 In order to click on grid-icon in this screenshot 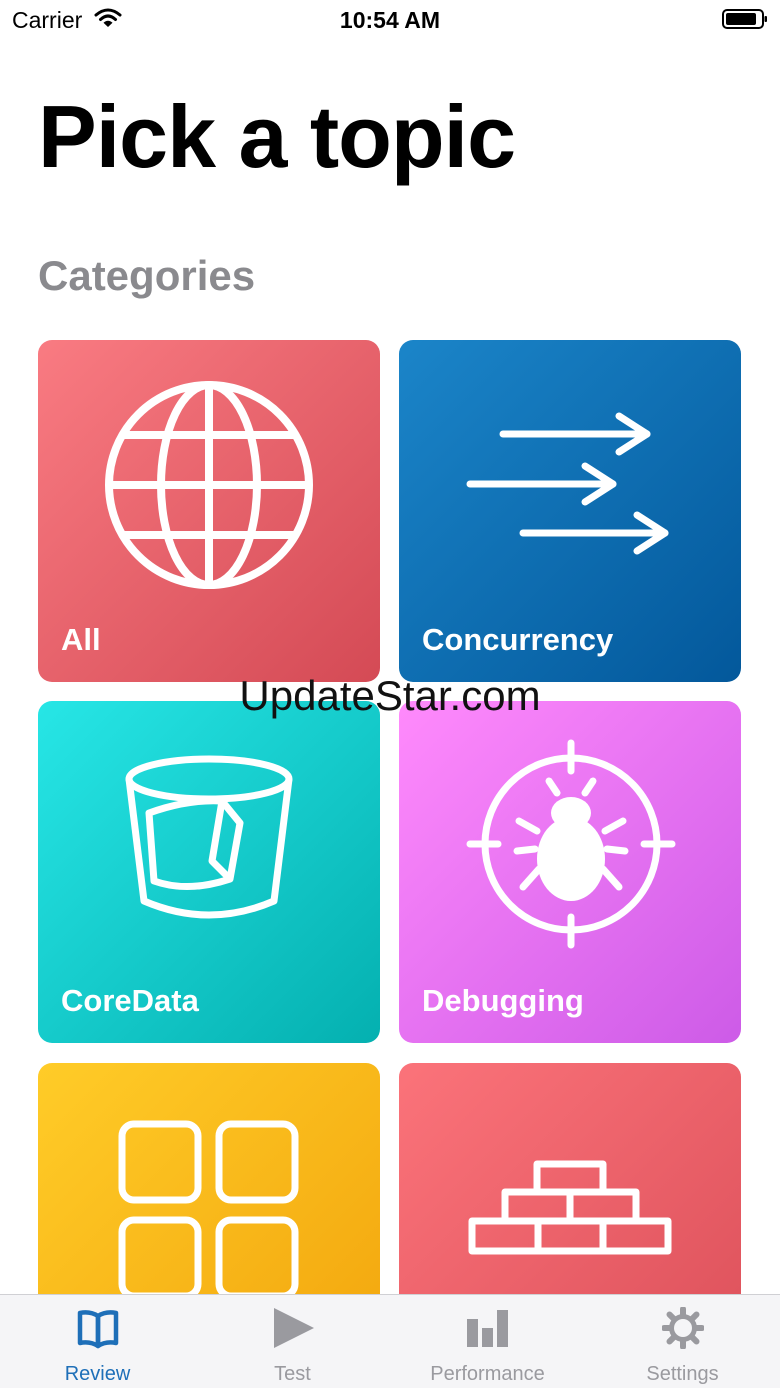, I will do `click(208, 1207)`.